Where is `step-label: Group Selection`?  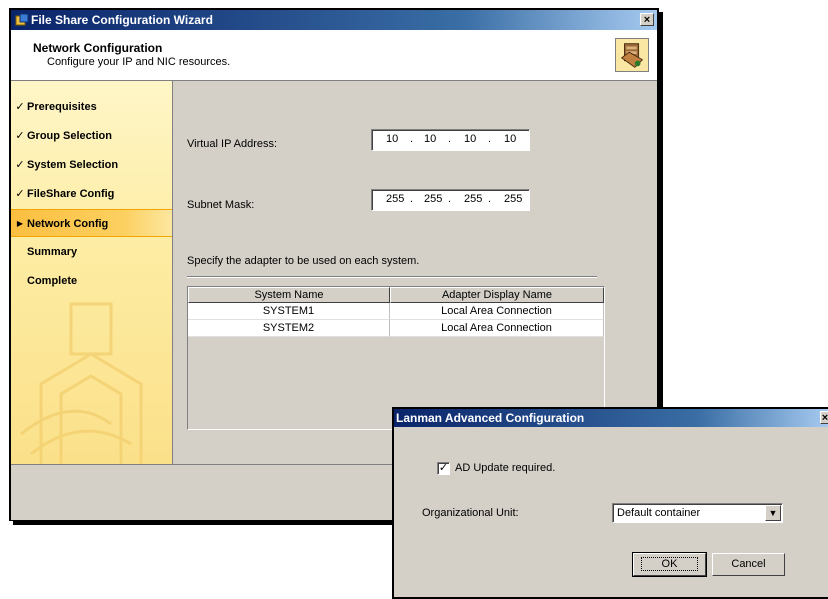 step-label: Group Selection is located at coordinates (69, 136).